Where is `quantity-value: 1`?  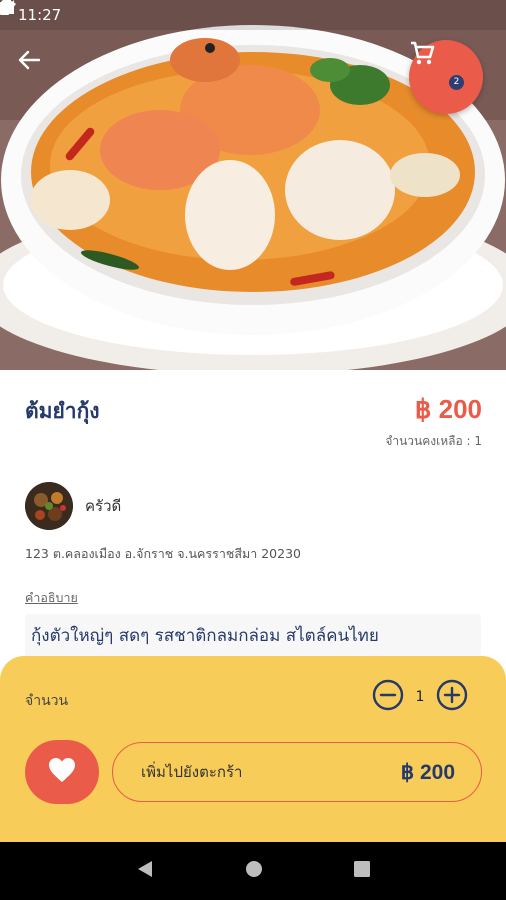 quantity-value: 1 is located at coordinates (420, 697).